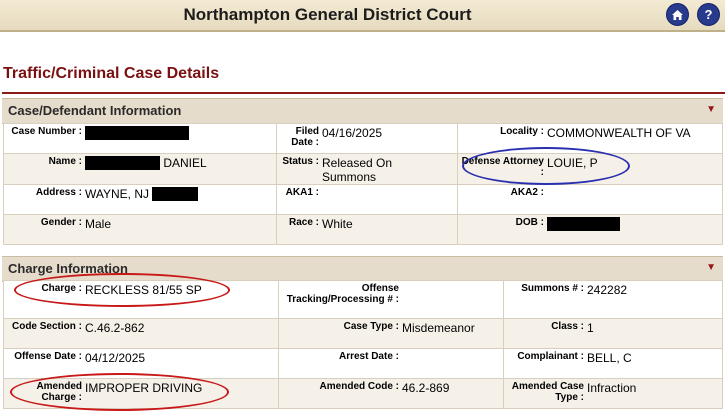 The height and width of the screenshot is (412, 725). I want to click on offense-tracking-cell: Offense Tracking/Processing # :, so click(391, 299).